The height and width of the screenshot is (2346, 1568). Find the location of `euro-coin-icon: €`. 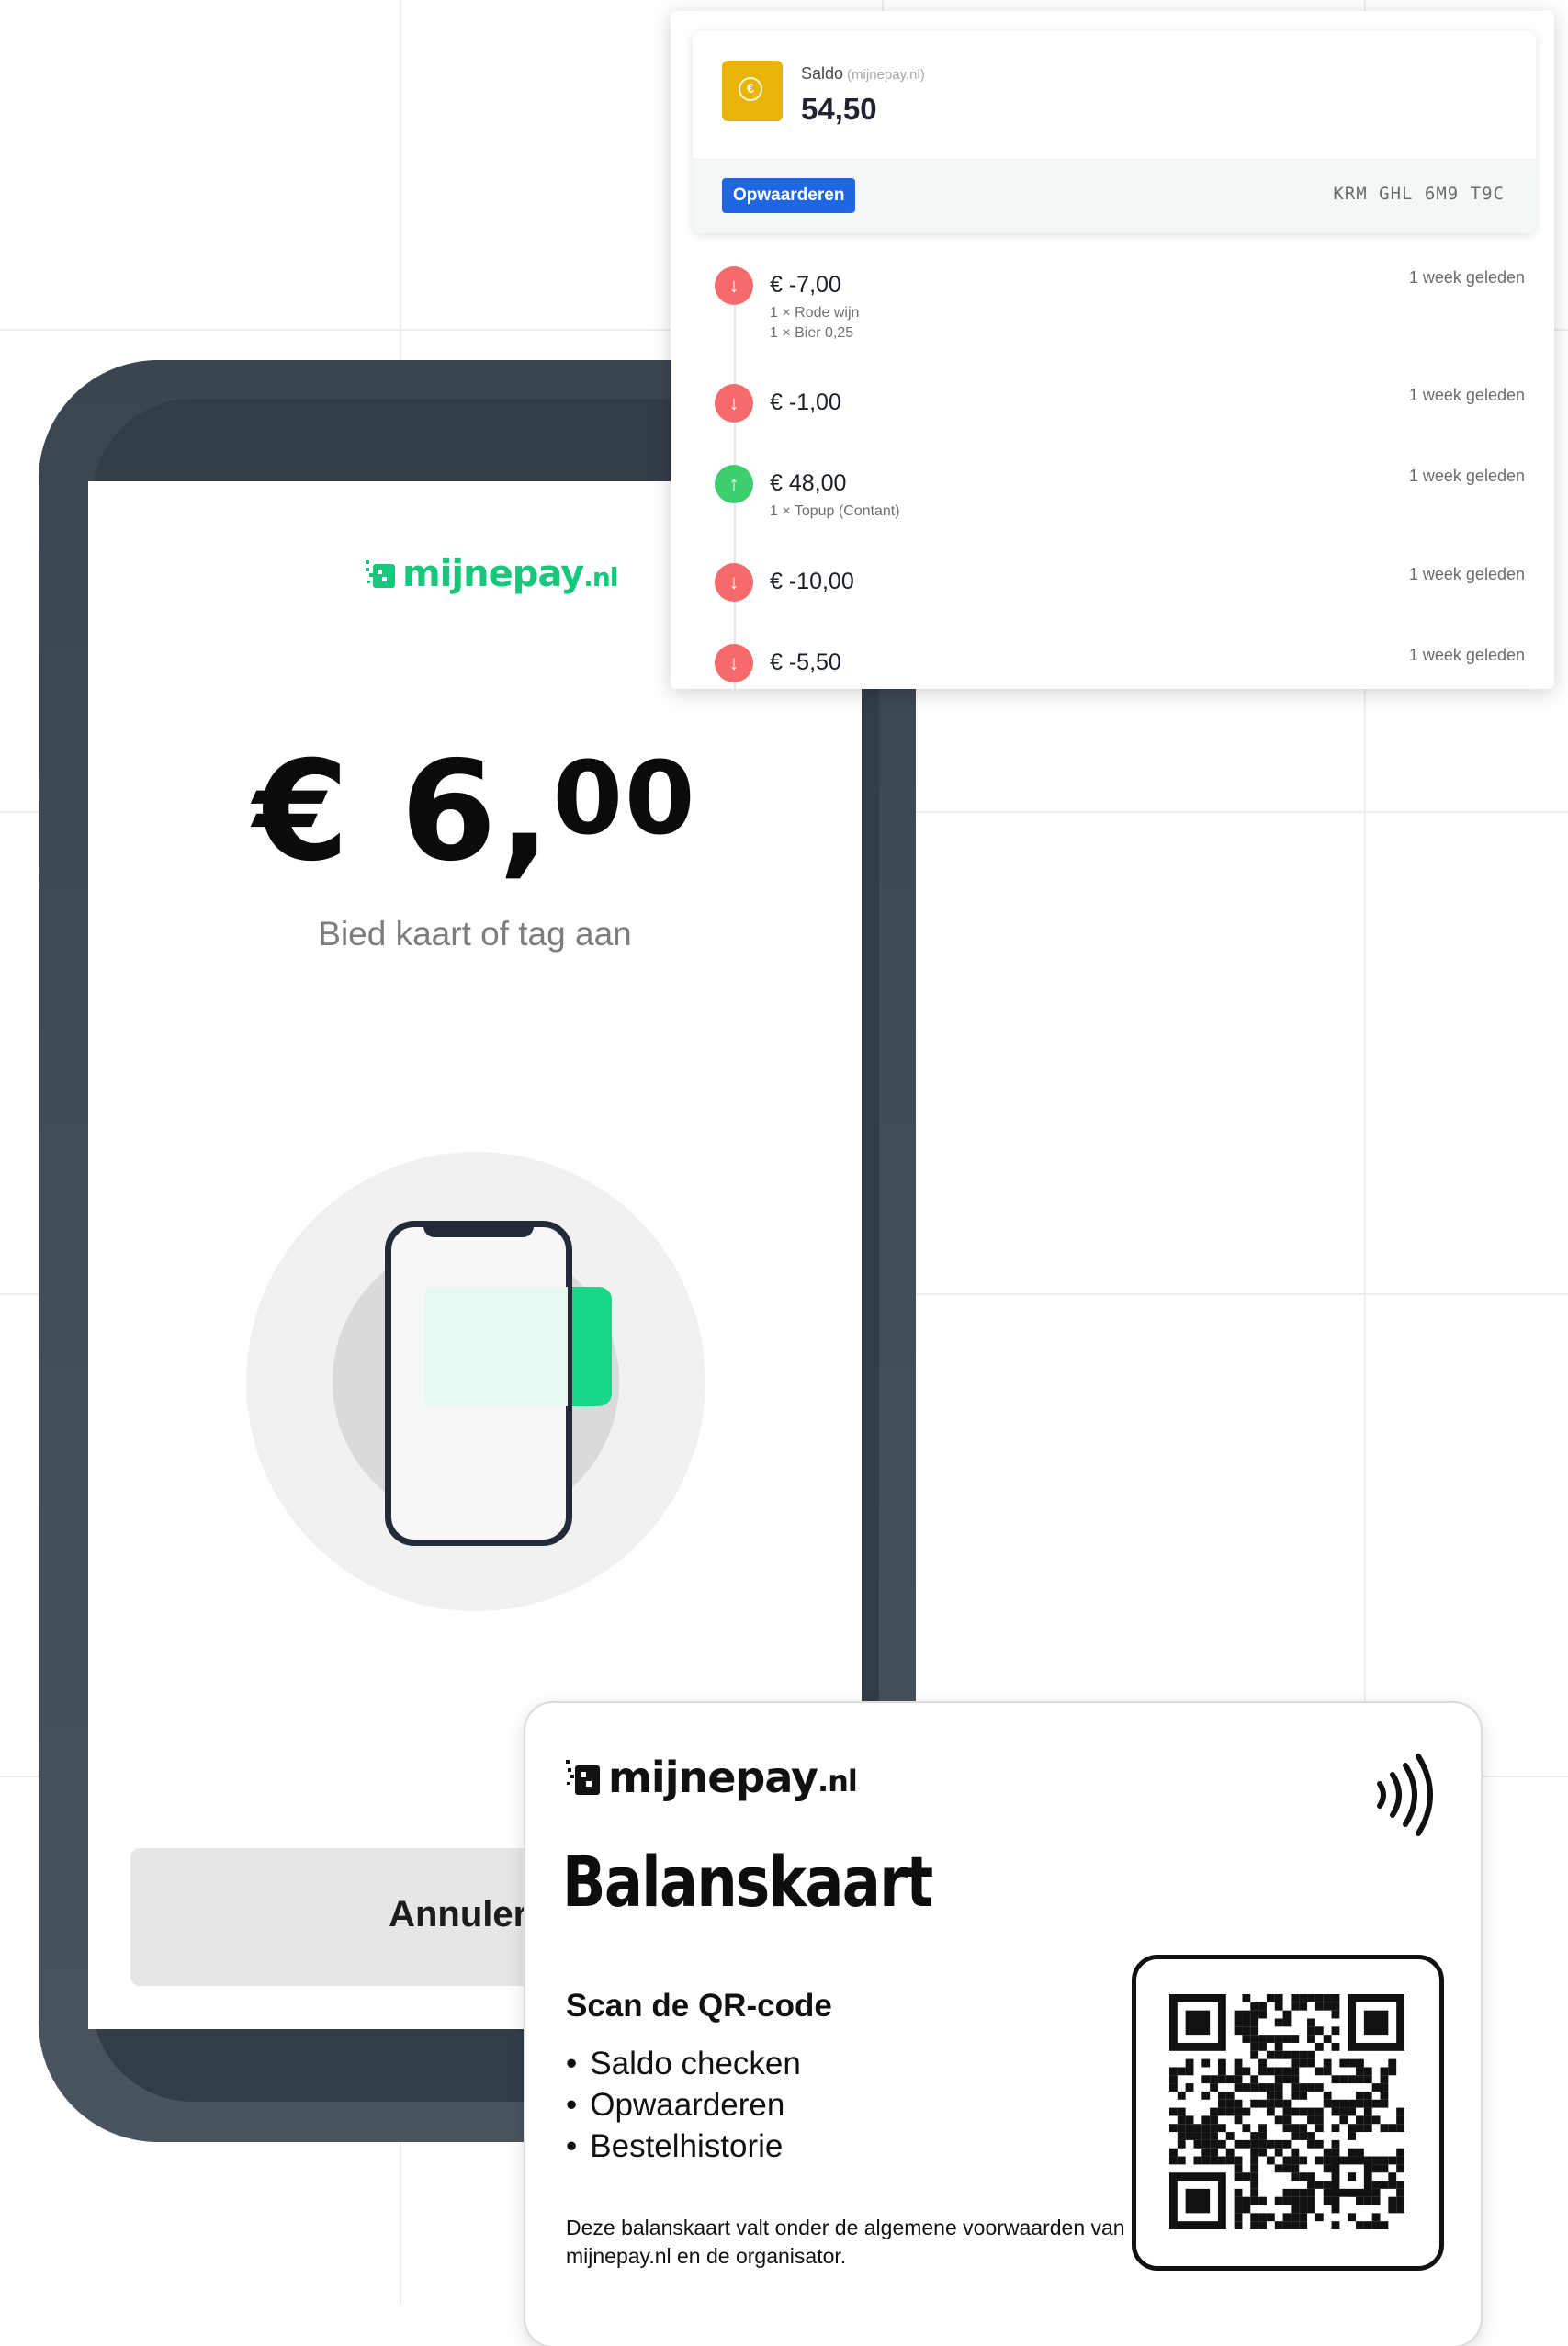

euro-coin-icon: € is located at coordinates (753, 91).